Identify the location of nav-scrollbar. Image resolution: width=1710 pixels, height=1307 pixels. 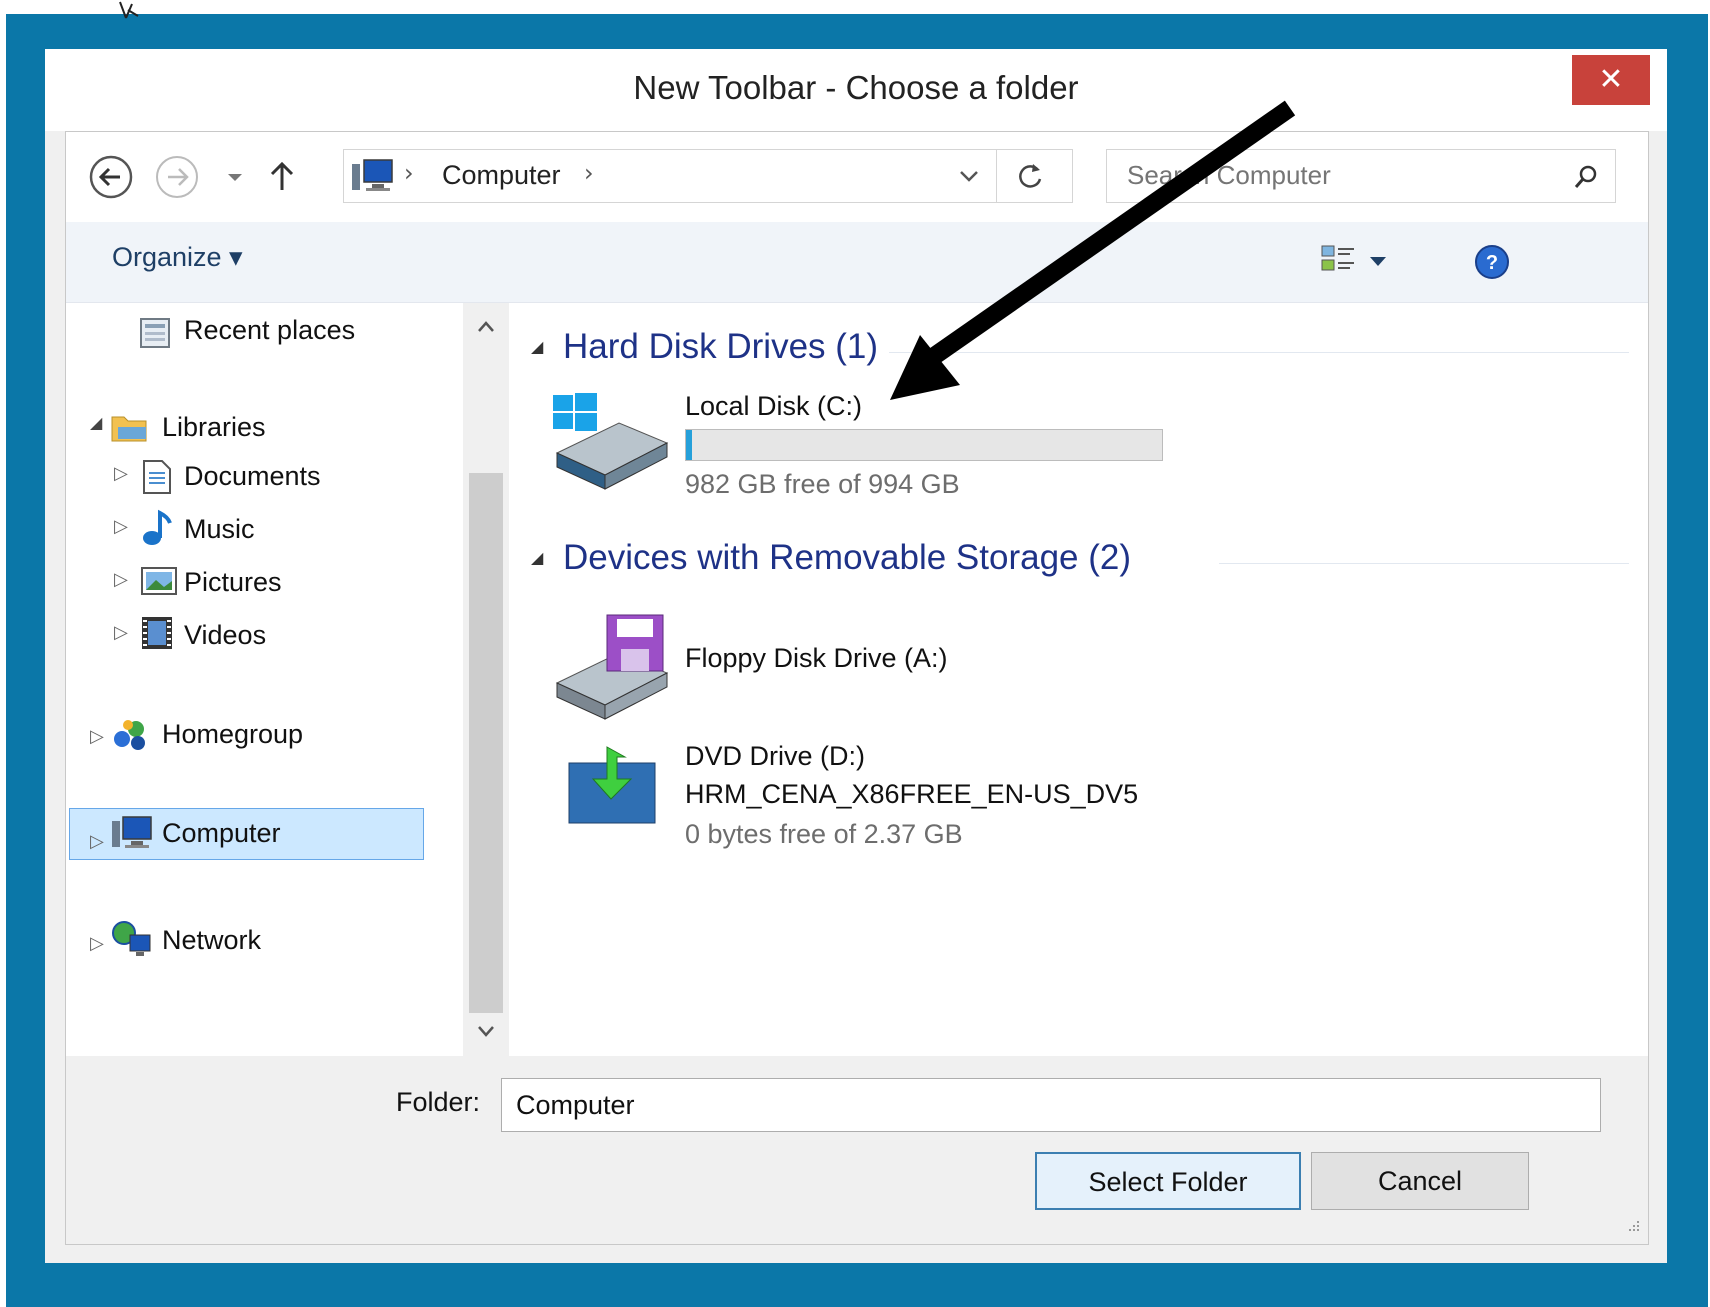
(486, 679).